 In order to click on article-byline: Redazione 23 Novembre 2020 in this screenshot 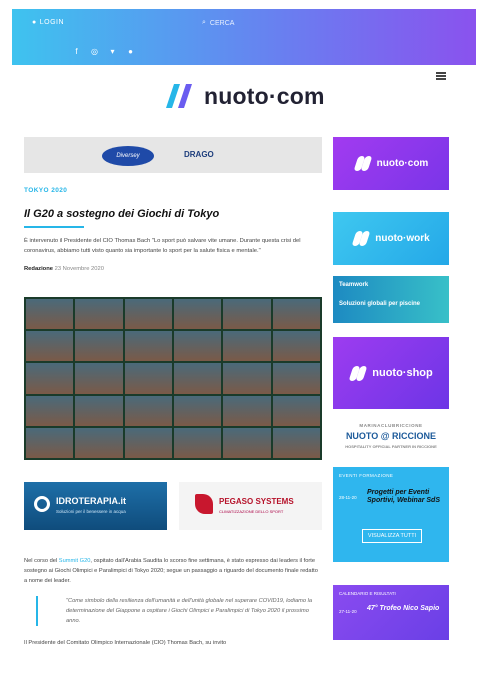, I will do `click(173, 269)`.